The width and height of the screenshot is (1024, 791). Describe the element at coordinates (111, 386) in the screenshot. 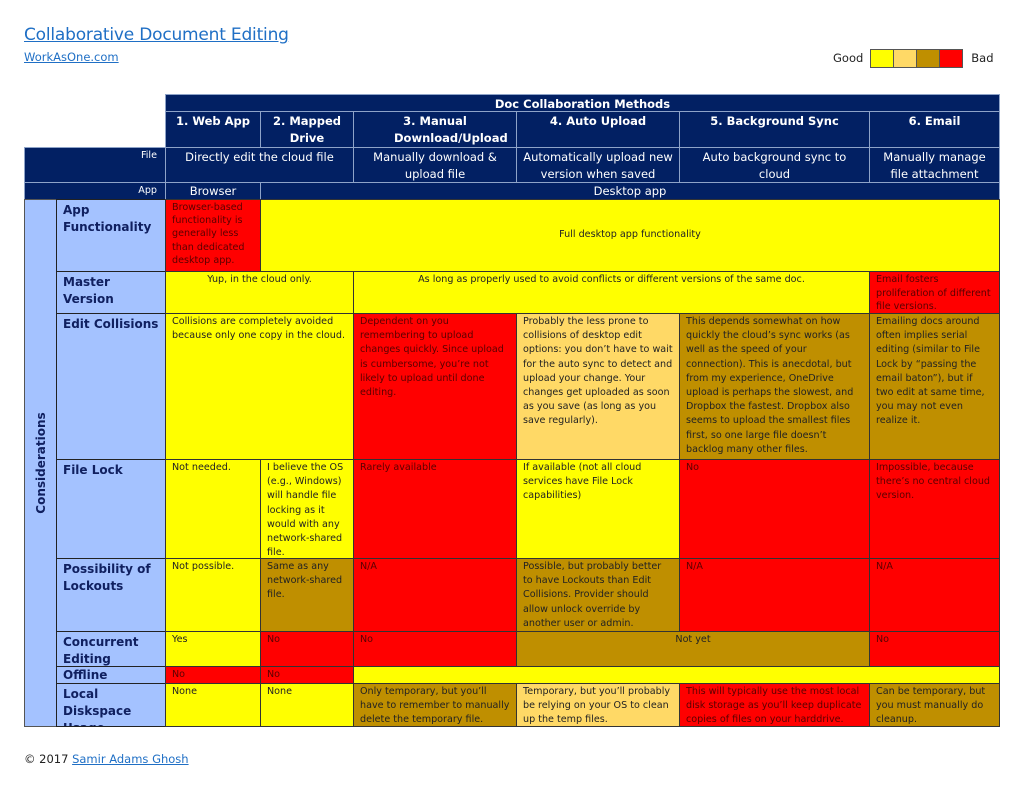

I see `row-label-edit-collisions: Edit Collisions` at that location.